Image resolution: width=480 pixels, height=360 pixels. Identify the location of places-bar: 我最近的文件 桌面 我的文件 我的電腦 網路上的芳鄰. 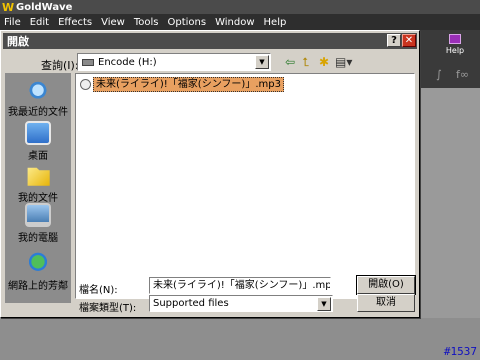
(38, 188).